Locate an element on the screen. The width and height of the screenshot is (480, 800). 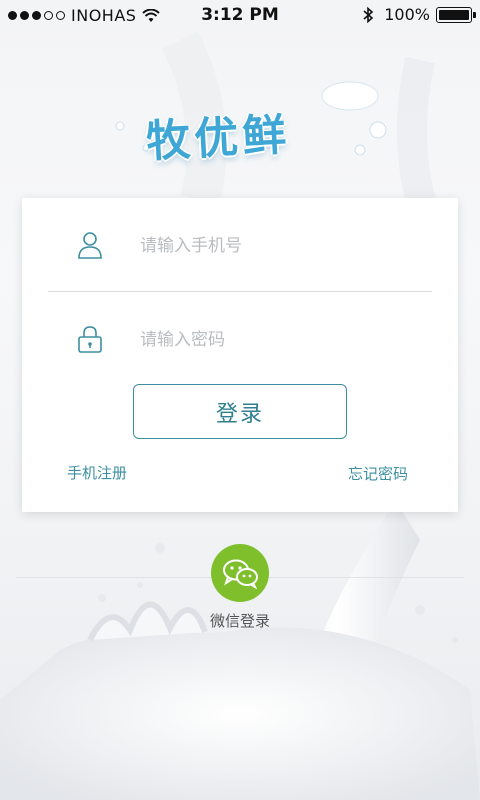
battery-fill is located at coordinates (454, 14).